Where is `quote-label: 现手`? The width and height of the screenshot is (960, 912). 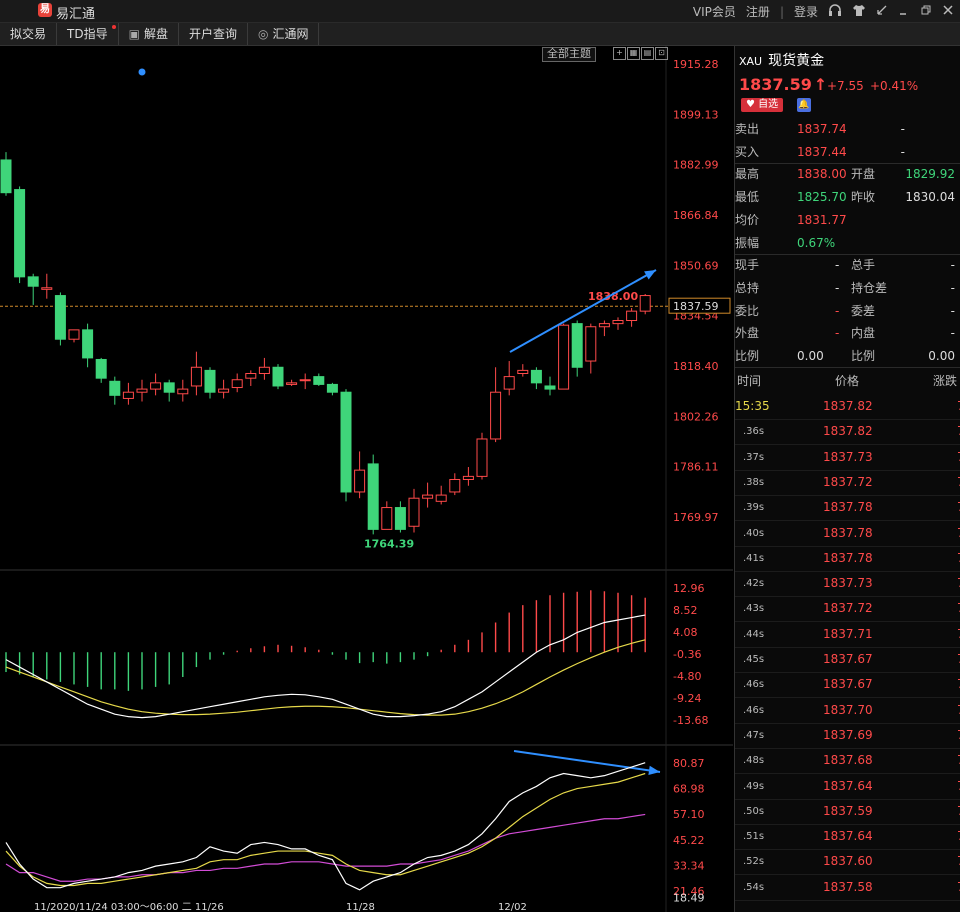 quote-label: 现手 is located at coordinates (747, 265).